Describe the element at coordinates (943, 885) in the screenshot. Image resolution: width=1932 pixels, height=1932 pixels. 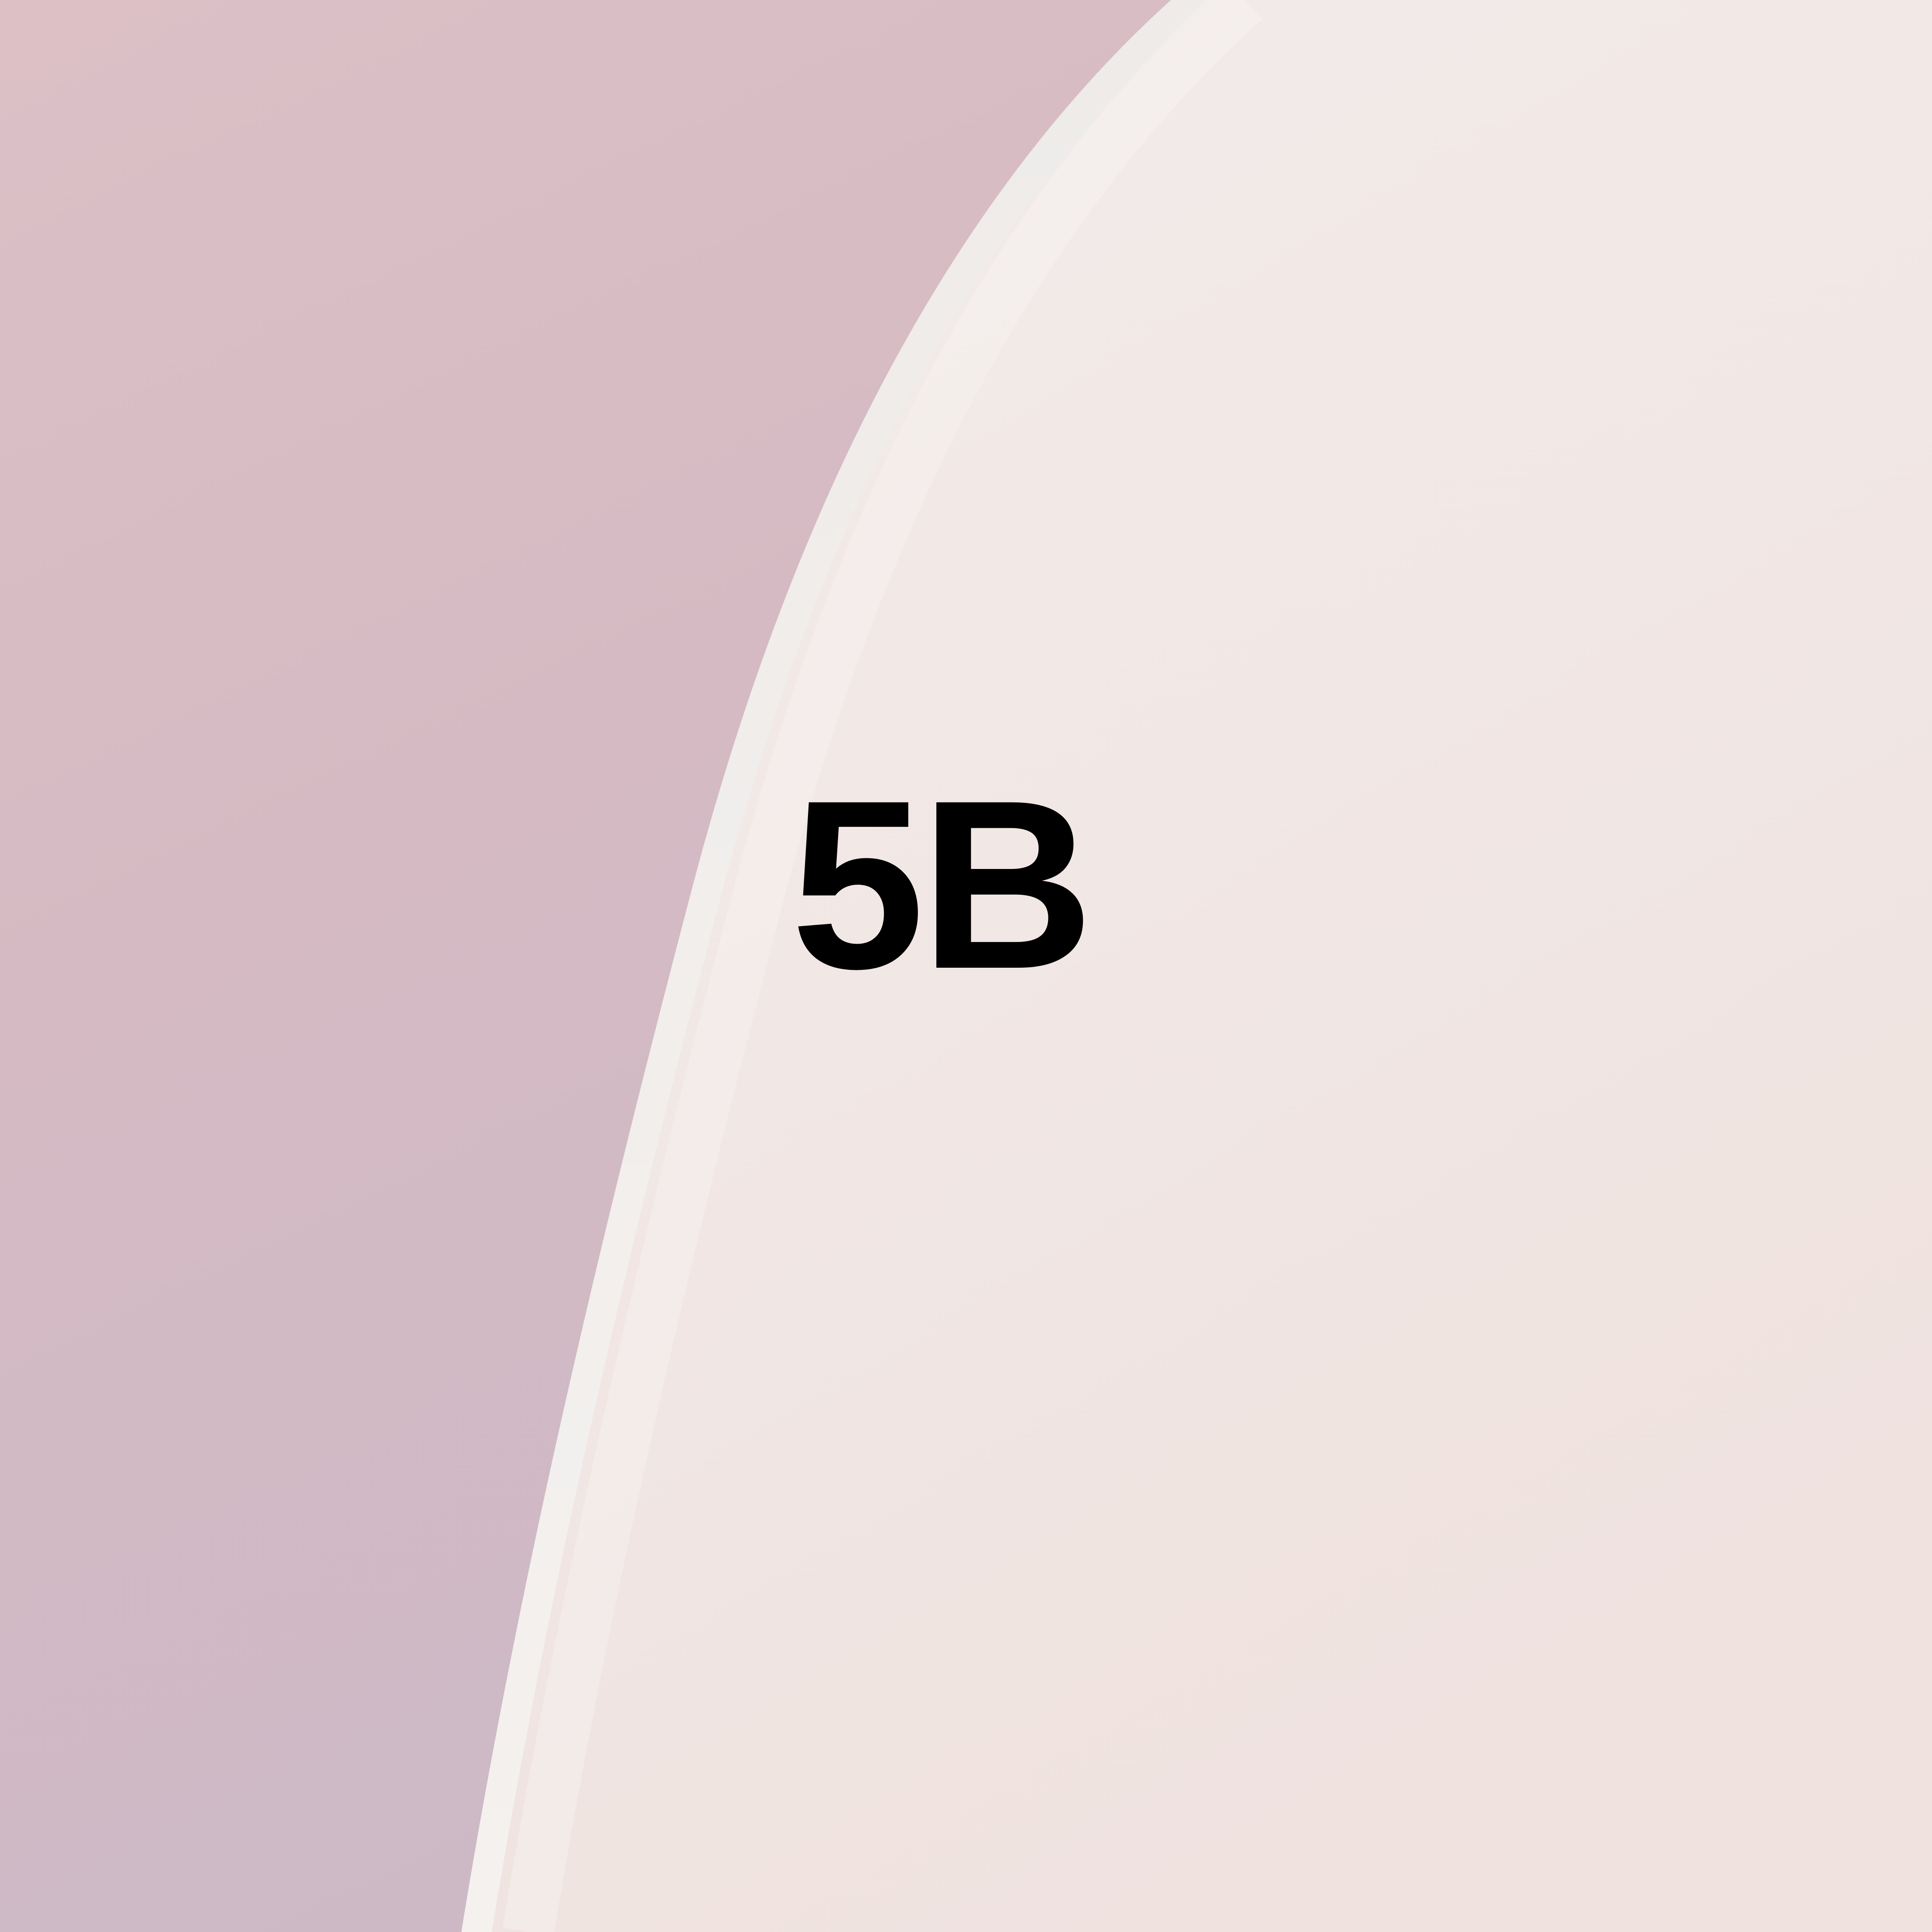
I see `title-label: 5B` at that location.